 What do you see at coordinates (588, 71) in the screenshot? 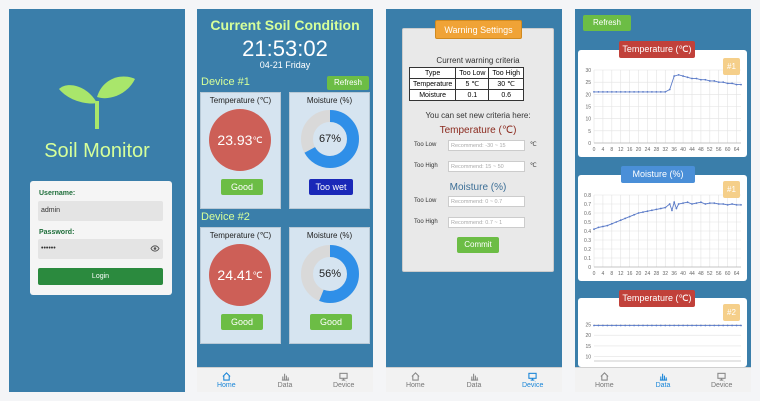
I see `y-tick-label: 30` at bounding box center [588, 71].